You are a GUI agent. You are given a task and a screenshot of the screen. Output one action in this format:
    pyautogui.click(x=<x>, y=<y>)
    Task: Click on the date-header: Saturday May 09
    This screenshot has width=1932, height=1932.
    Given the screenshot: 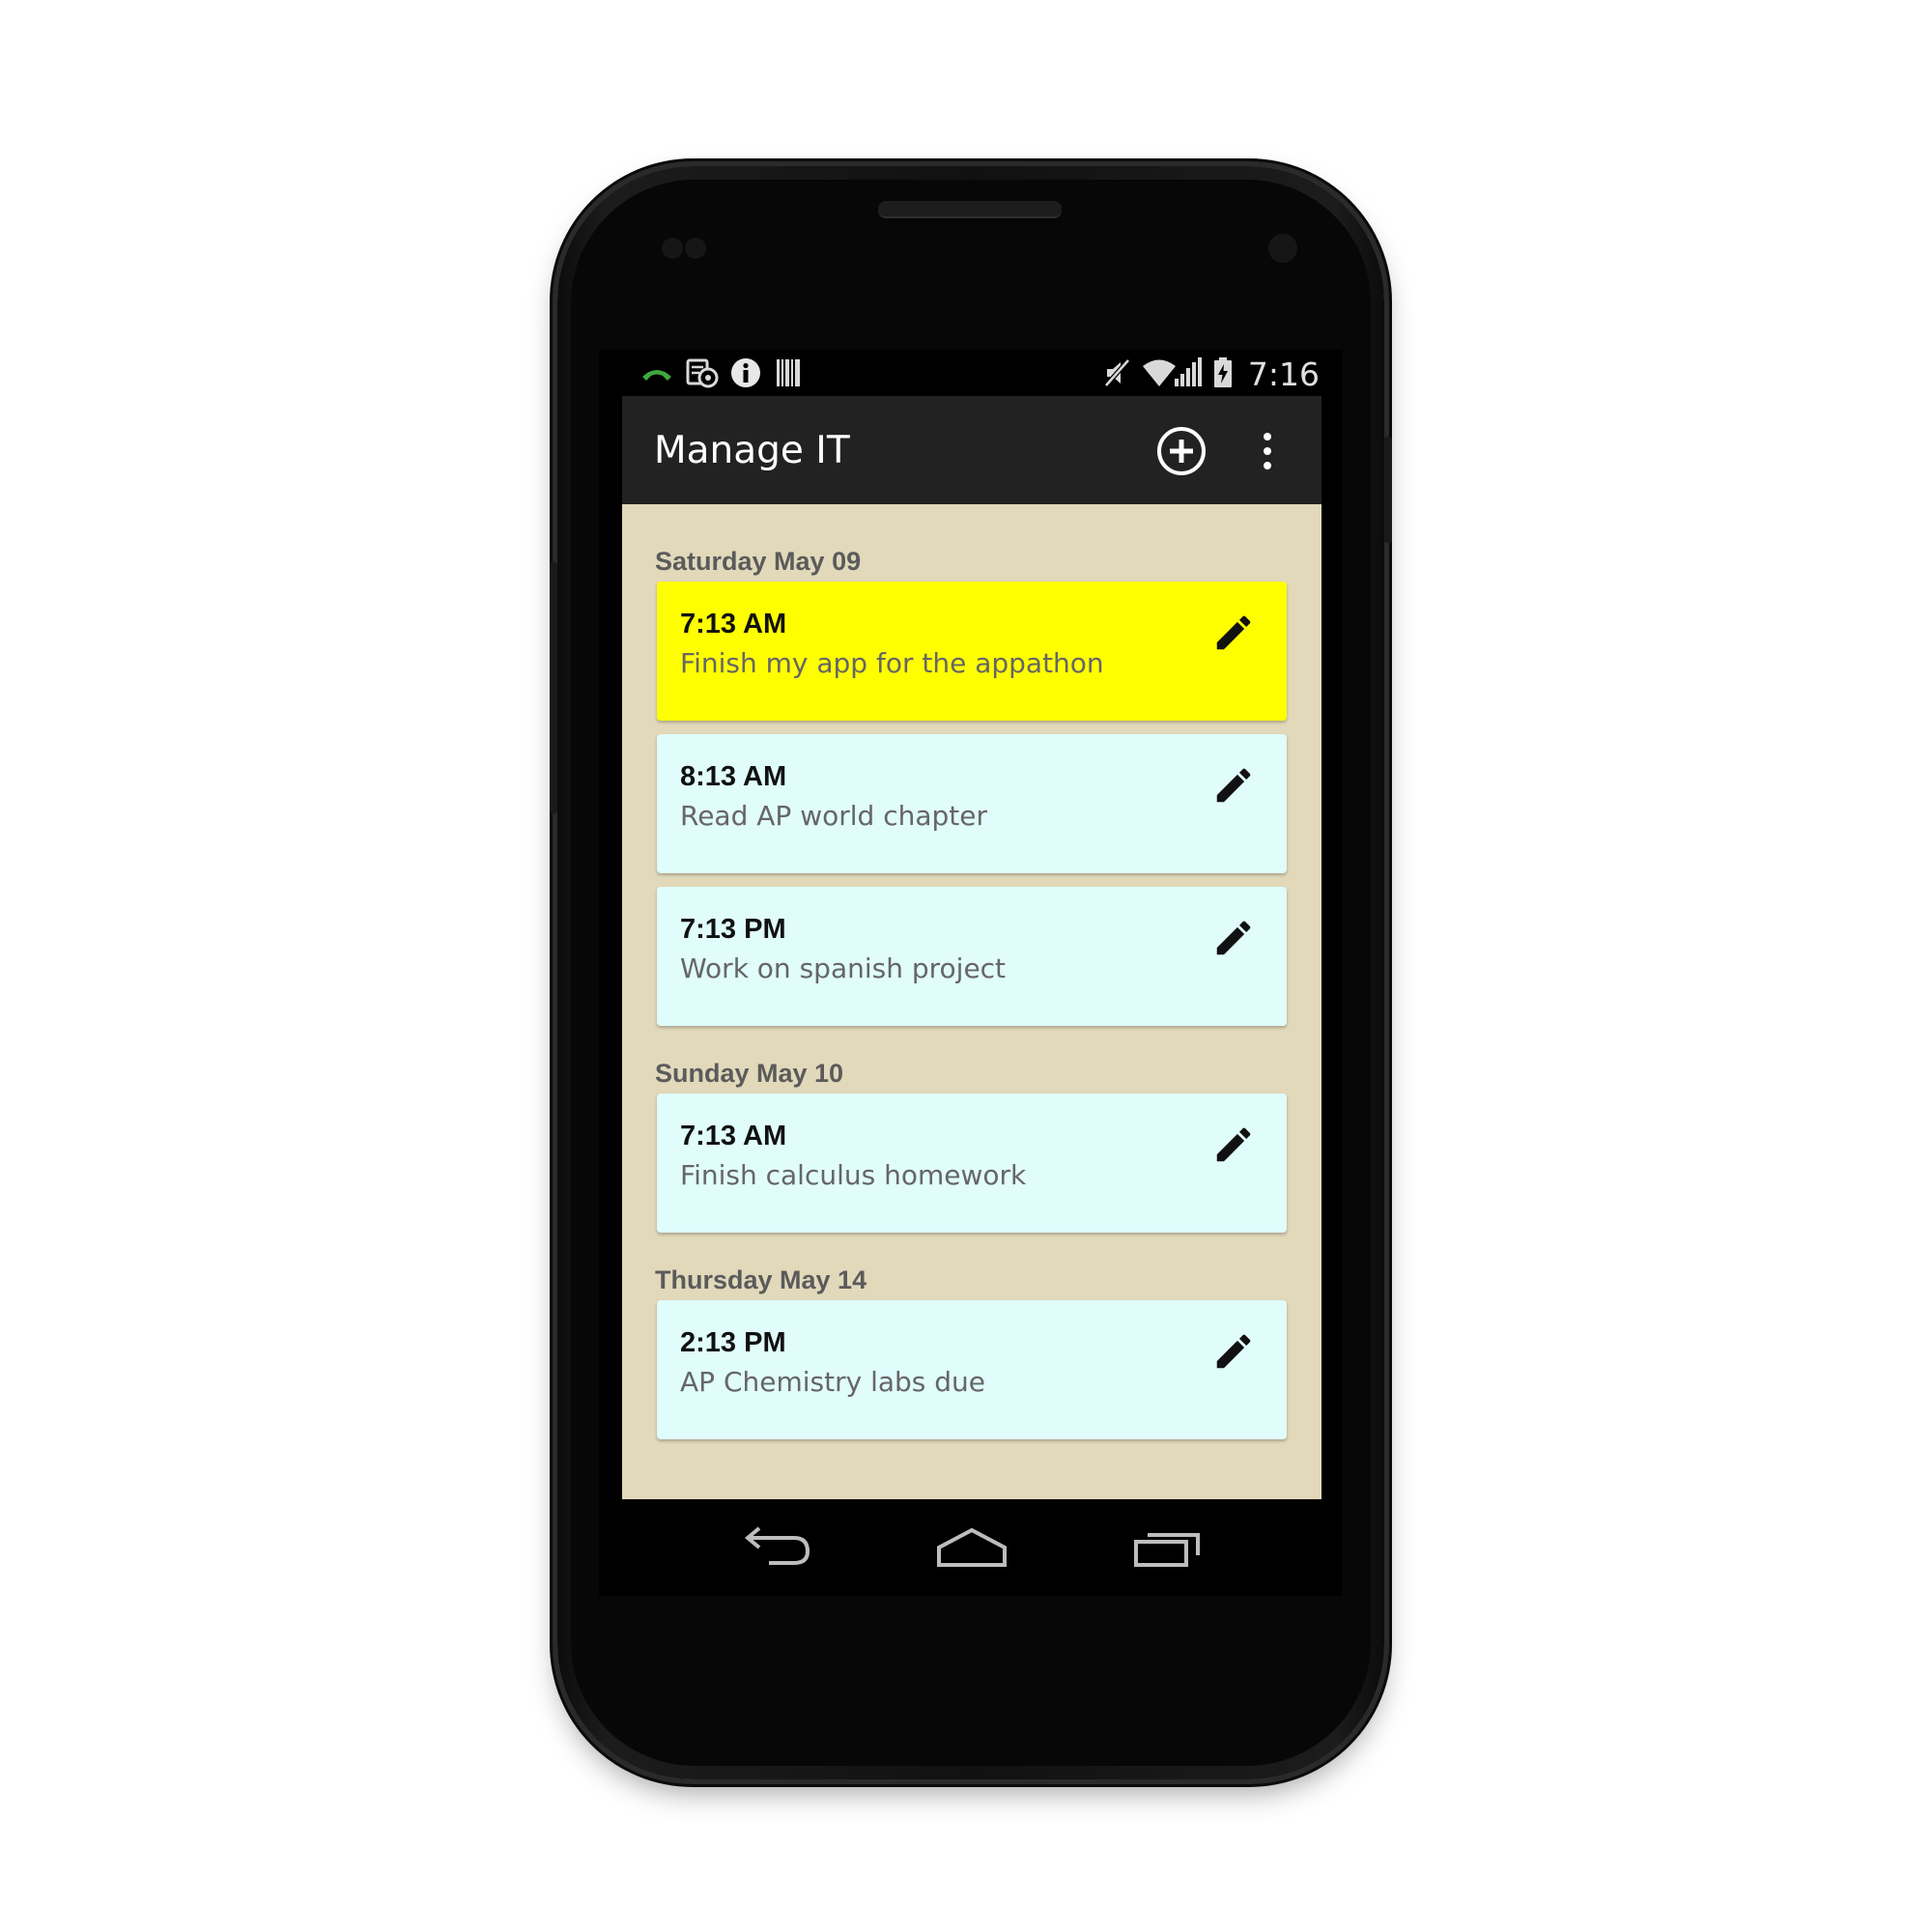 What is the action you would take?
    pyautogui.click(x=758, y=561)
    